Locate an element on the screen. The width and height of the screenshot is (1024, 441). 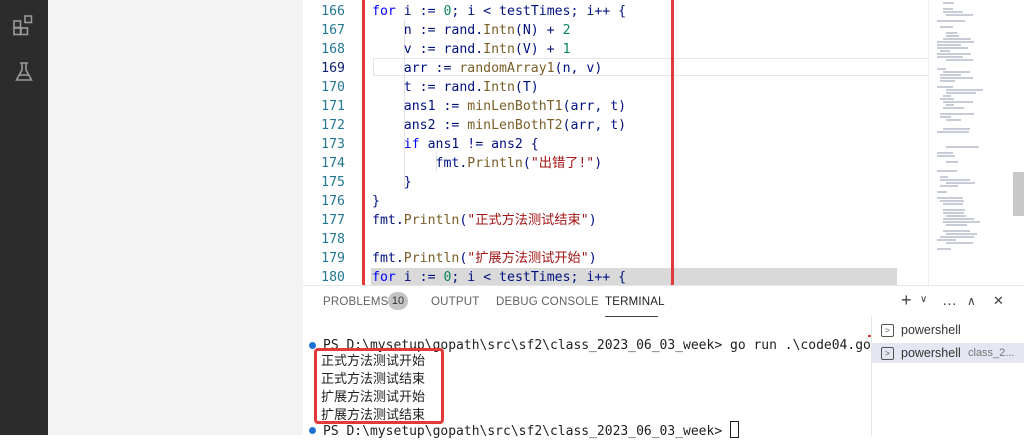
scrollbar-thumb is located at coordinates (1018, 194).